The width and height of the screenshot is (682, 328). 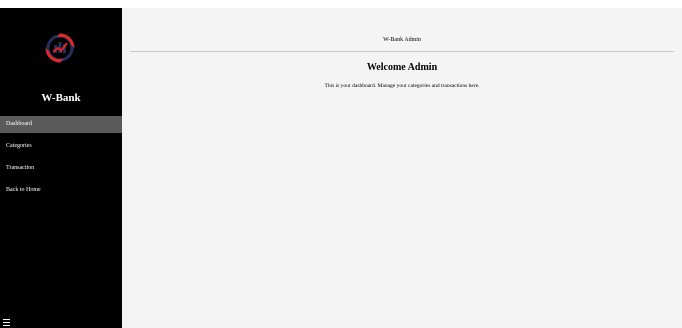 What do you see at coordinates (61, 190) in the screenshot?
I see `sidebar-item-back-to-home: Back to Home` at bounding box center [61, 190].